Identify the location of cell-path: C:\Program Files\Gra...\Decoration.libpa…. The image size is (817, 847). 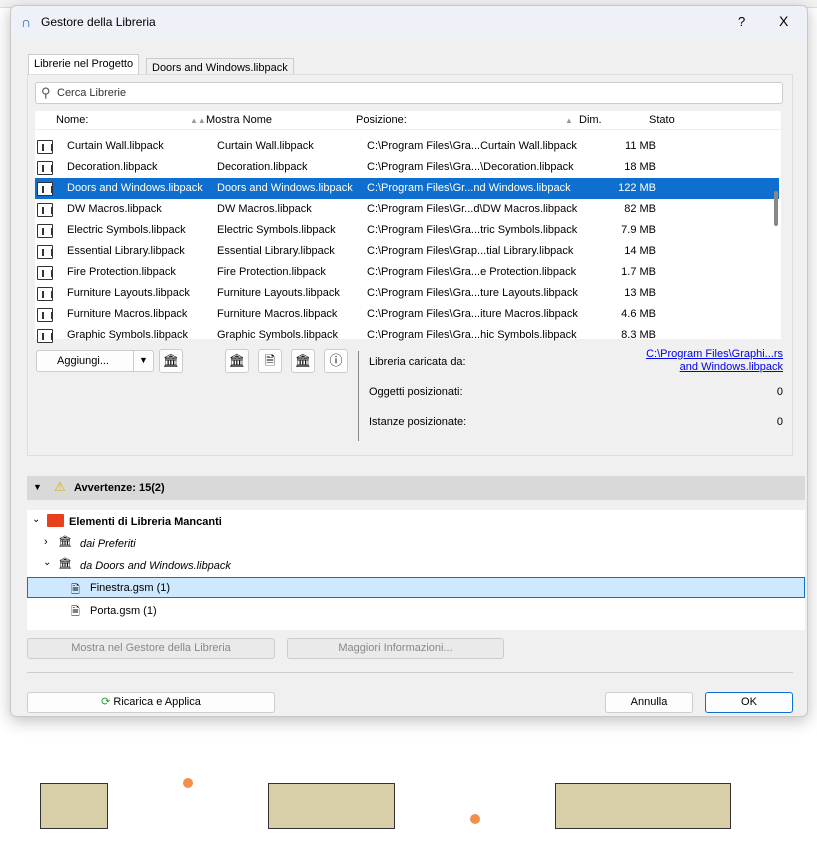
(470, 167).